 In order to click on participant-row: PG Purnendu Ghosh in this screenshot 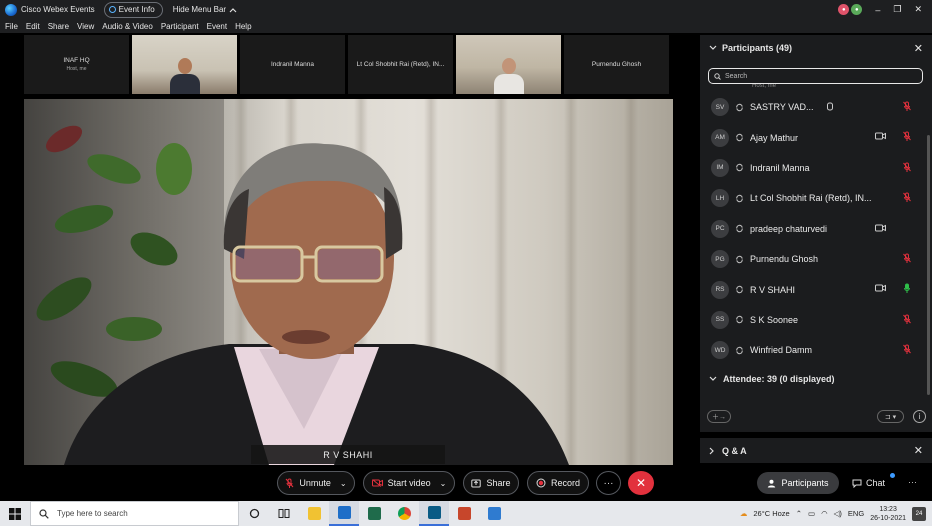, I will do `click(816, 259)`.